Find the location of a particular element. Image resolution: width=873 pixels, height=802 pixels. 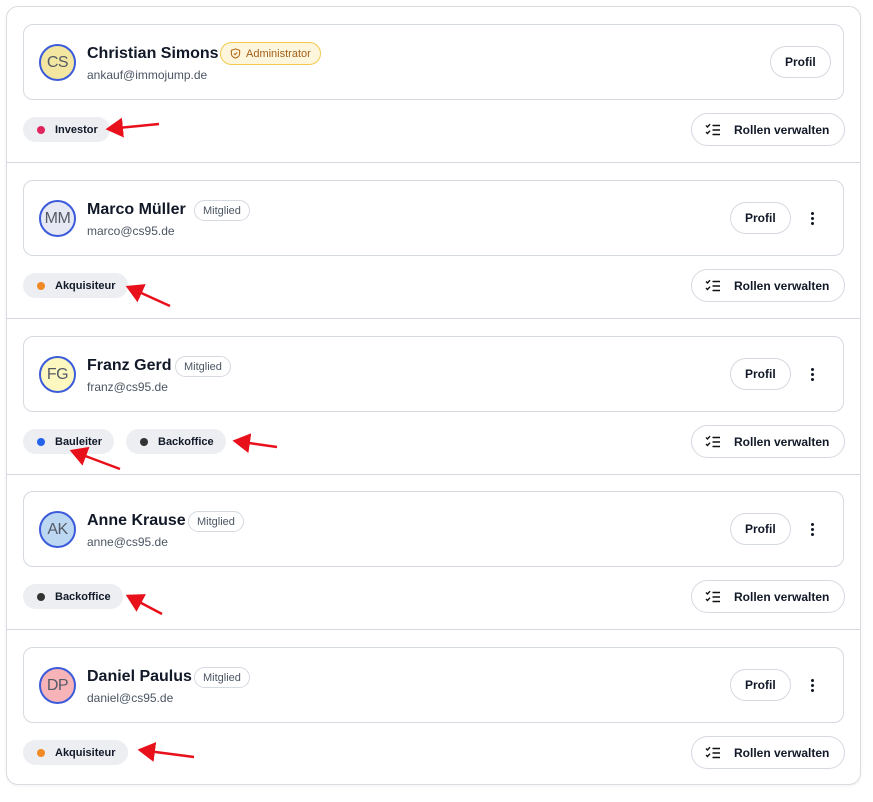

role-chip-label: Investor is located at coordinates (76, 129).